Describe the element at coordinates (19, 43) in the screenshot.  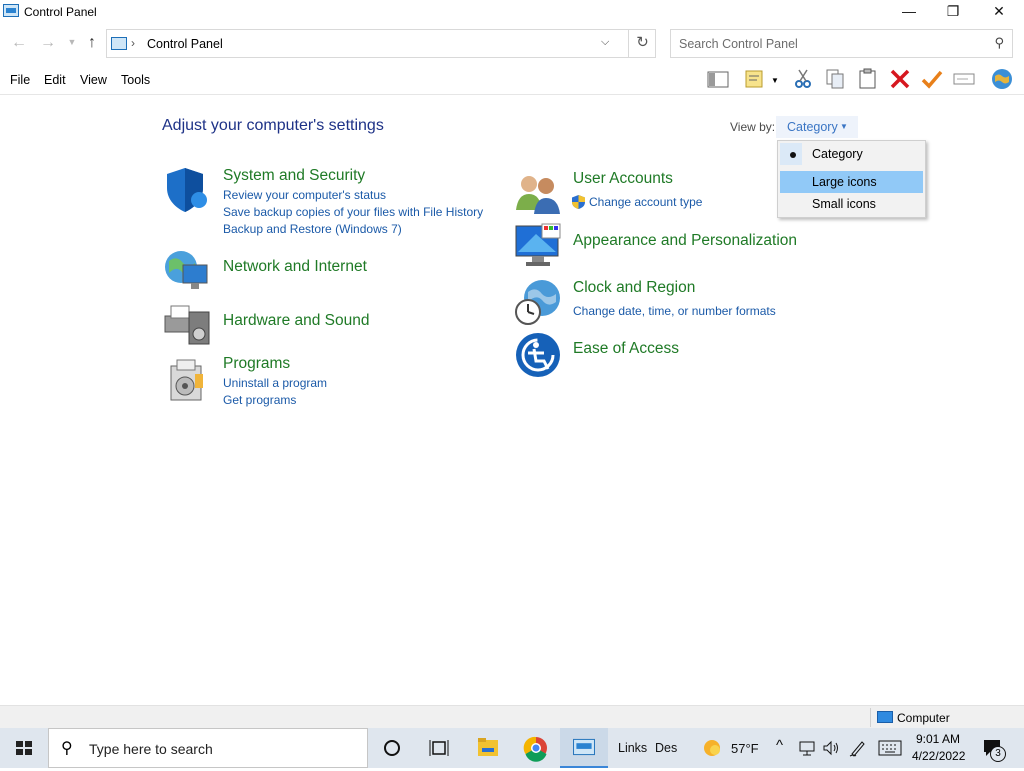
I see `back-arrow-icon: ←` at that location.